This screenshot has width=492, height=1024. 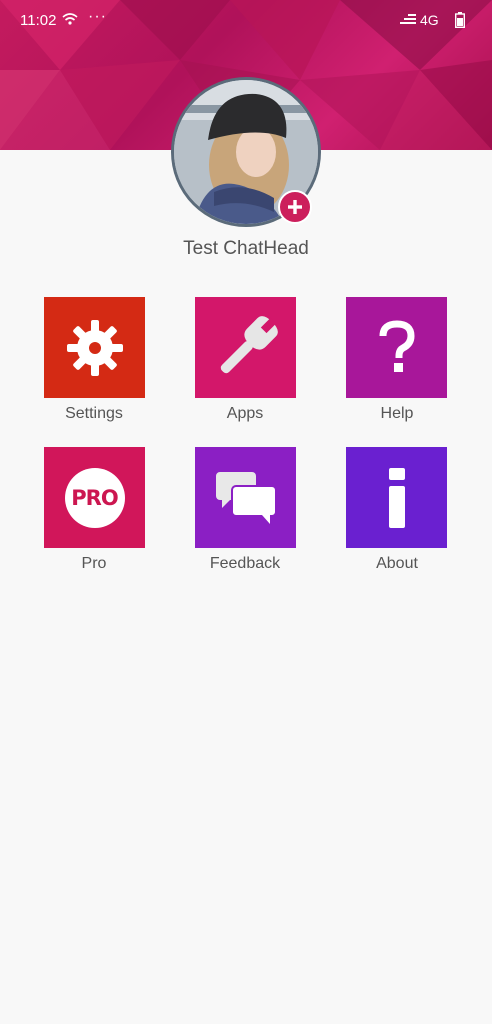 I want to click on info-icon, so click(x=396, y=497).